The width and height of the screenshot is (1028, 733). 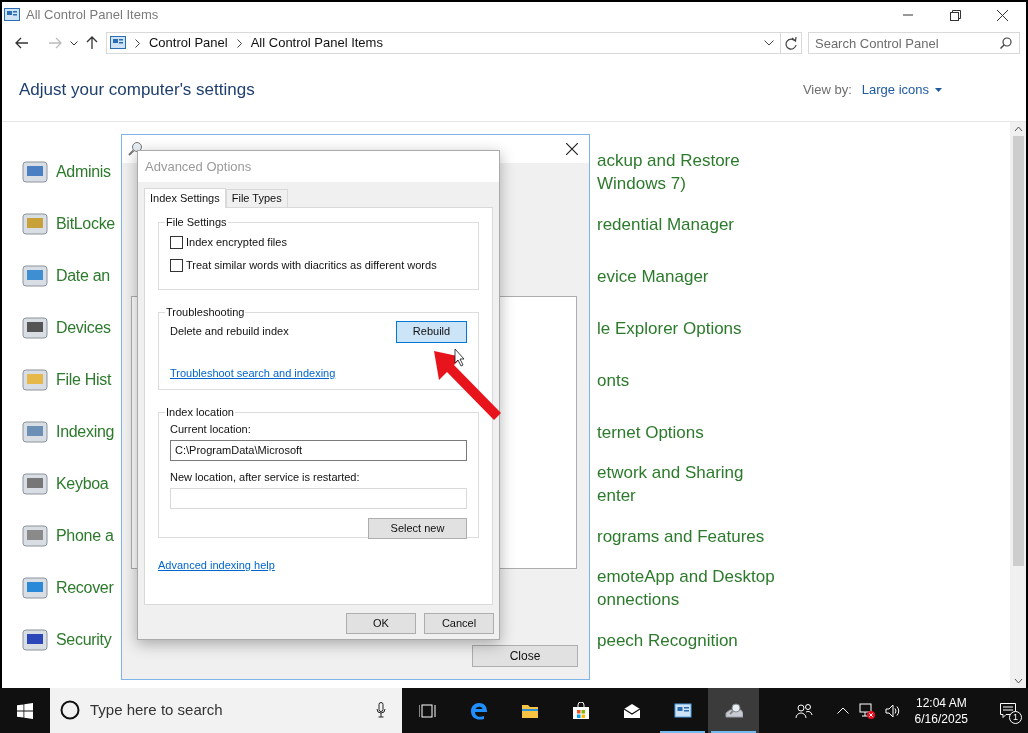 I want to click on chevron-up-icon, so click(x=842, y=710).